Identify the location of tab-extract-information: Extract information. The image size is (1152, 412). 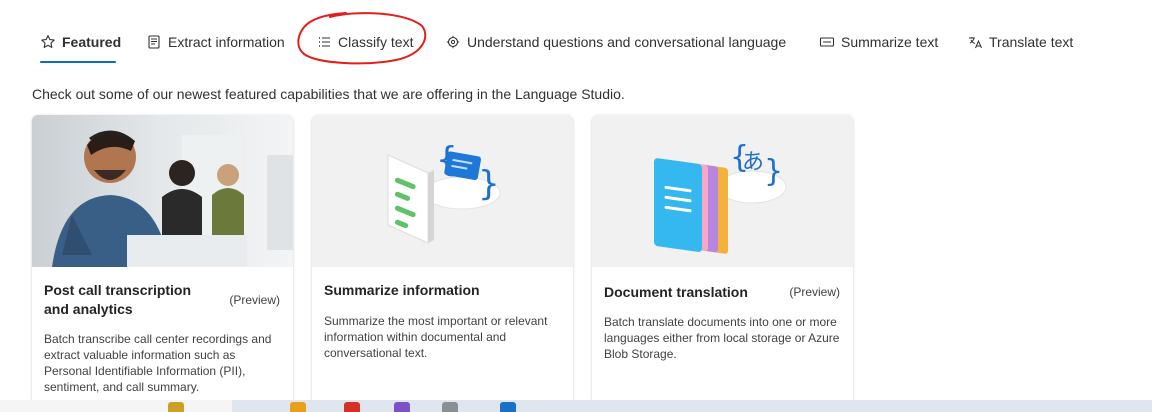
(215, 42).